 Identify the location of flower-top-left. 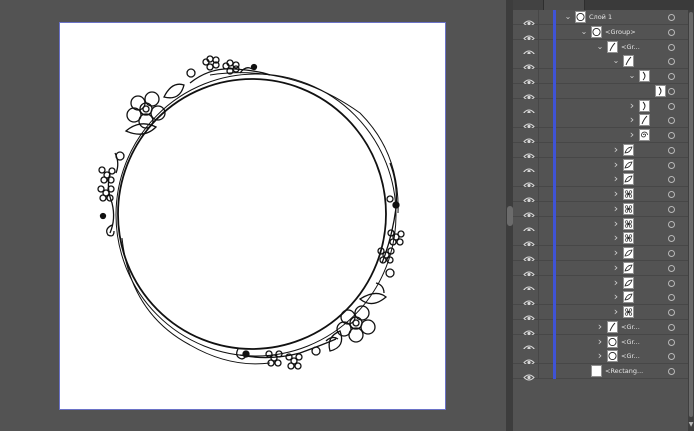
(146, 110).